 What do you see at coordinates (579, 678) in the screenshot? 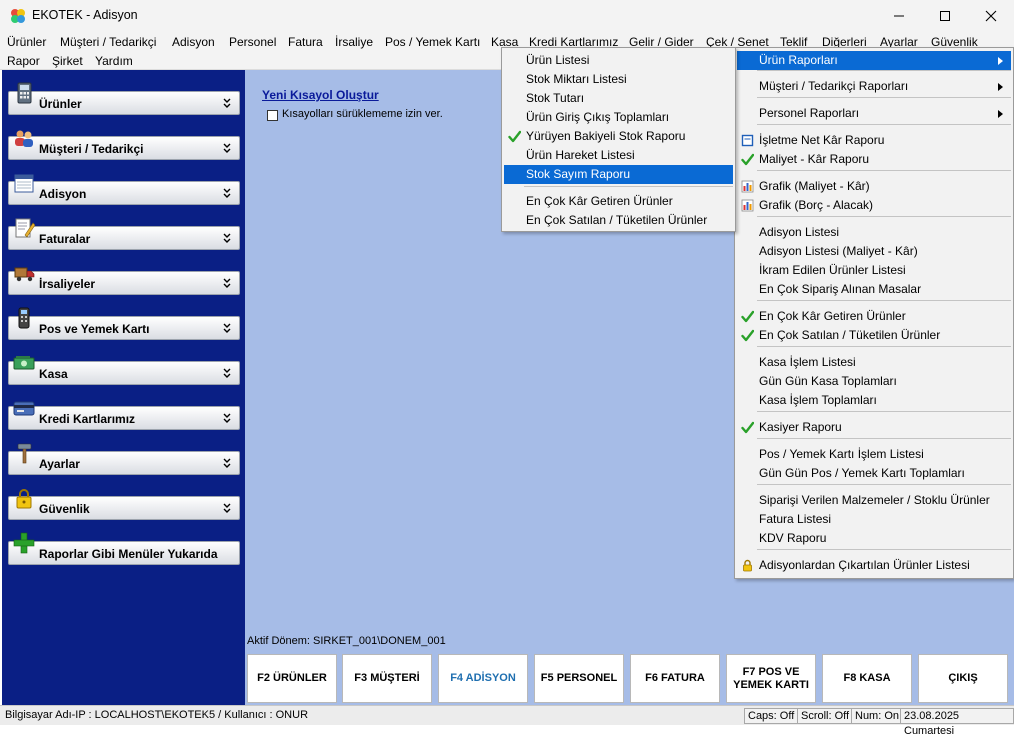
I see `fkey-f5-personel: F5 PERSONEL` at bounding box center [579, 678].